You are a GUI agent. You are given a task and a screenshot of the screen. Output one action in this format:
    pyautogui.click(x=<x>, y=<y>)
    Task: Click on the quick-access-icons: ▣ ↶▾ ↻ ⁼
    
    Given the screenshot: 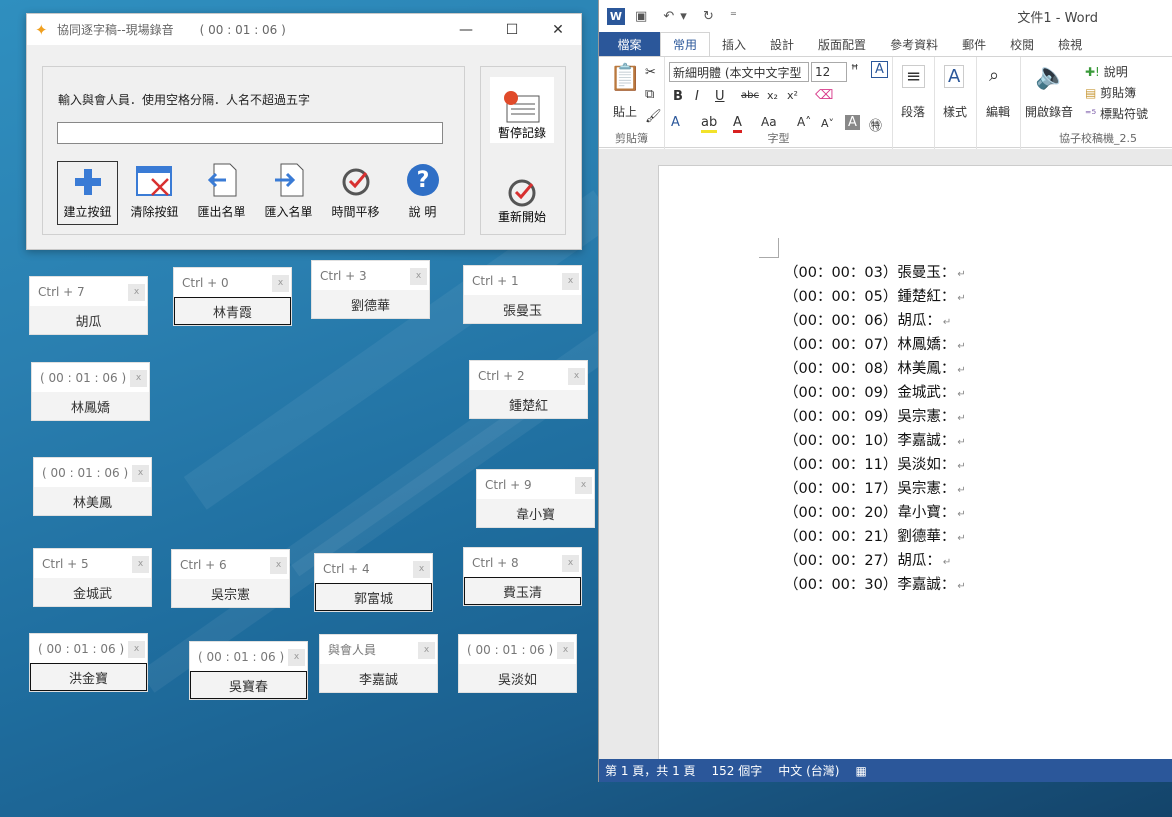 What is the action you would take?
    pyautogui.click(x=689, y=16)
    